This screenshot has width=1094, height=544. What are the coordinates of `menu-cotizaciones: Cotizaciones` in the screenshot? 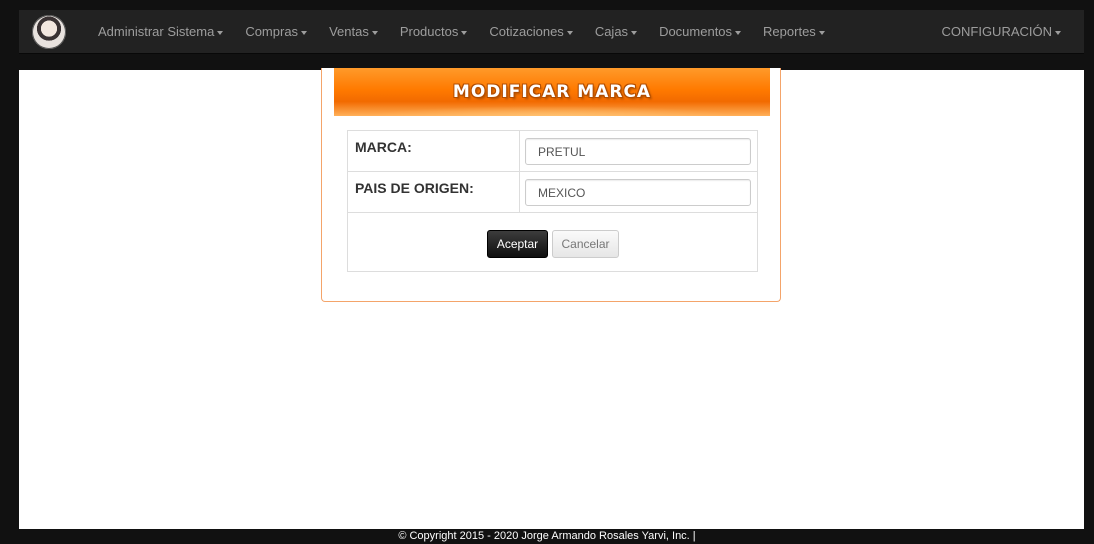 It's located at (530, 32).